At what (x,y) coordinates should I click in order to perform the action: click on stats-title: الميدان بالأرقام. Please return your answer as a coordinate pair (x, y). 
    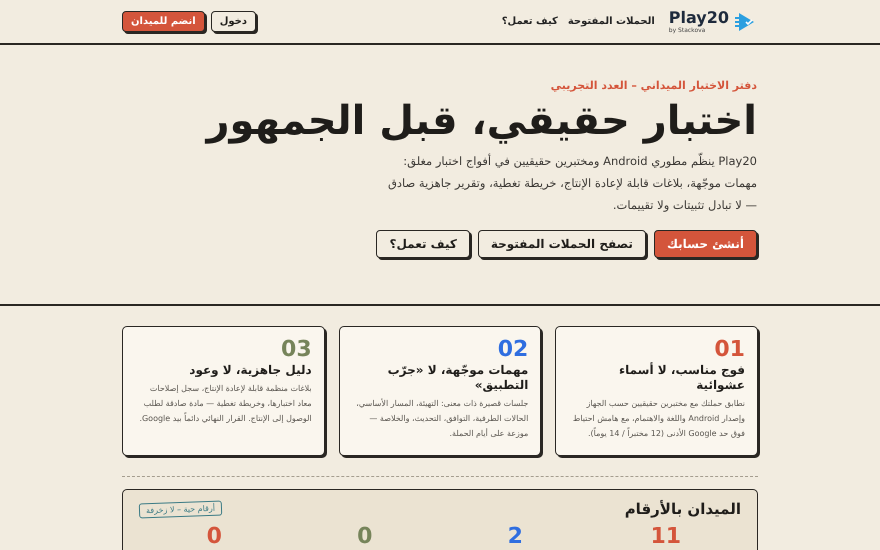
    Looking at the image, I should click on (682, 509).